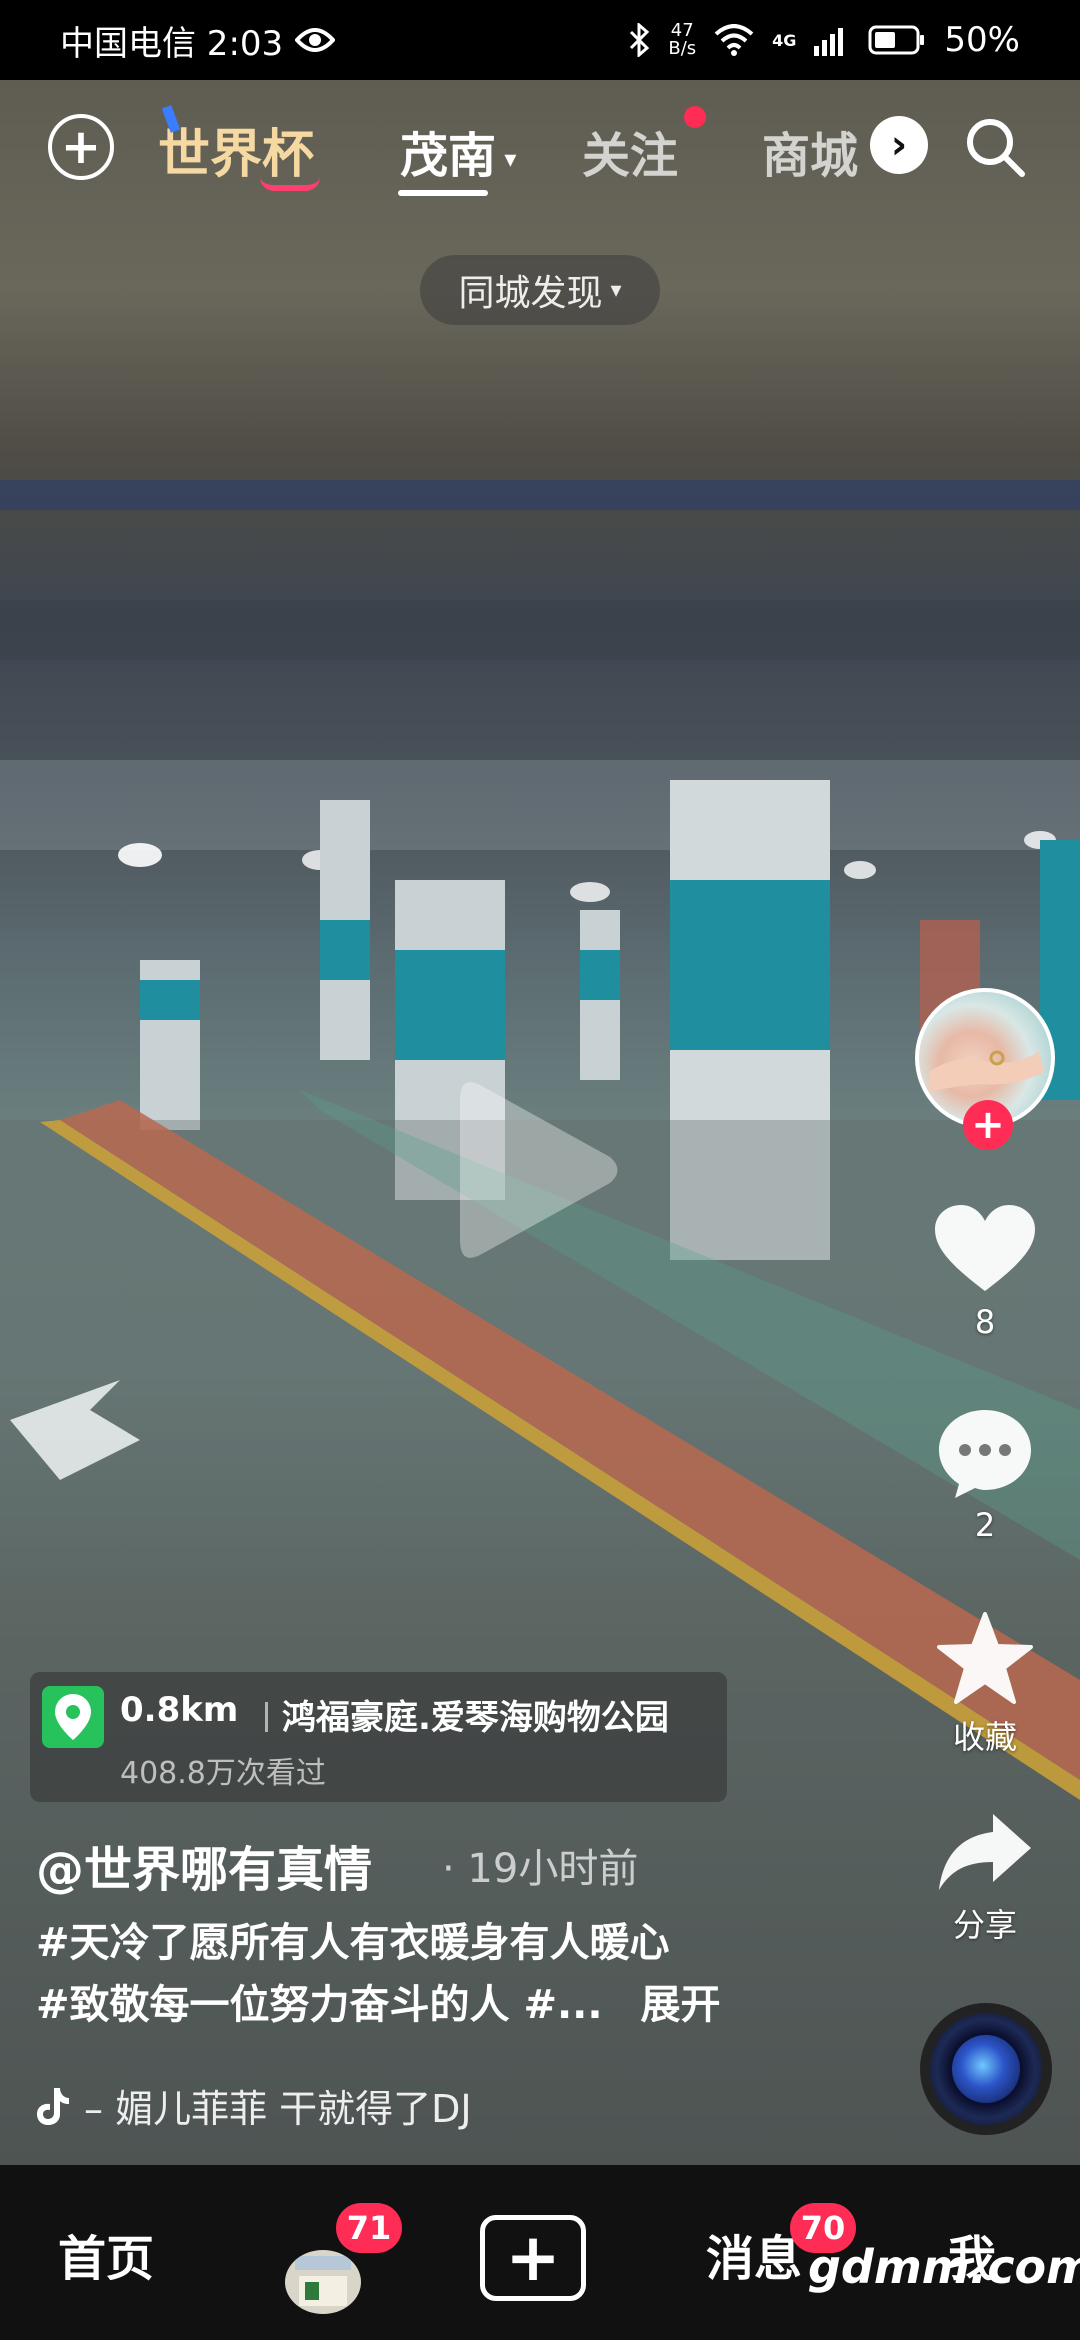 The image size is (1080, 2340). What do you see at coordinates (982, 40) in the screenshot?
I see `battery-percent: 50%` at bounding box center [982, 40].